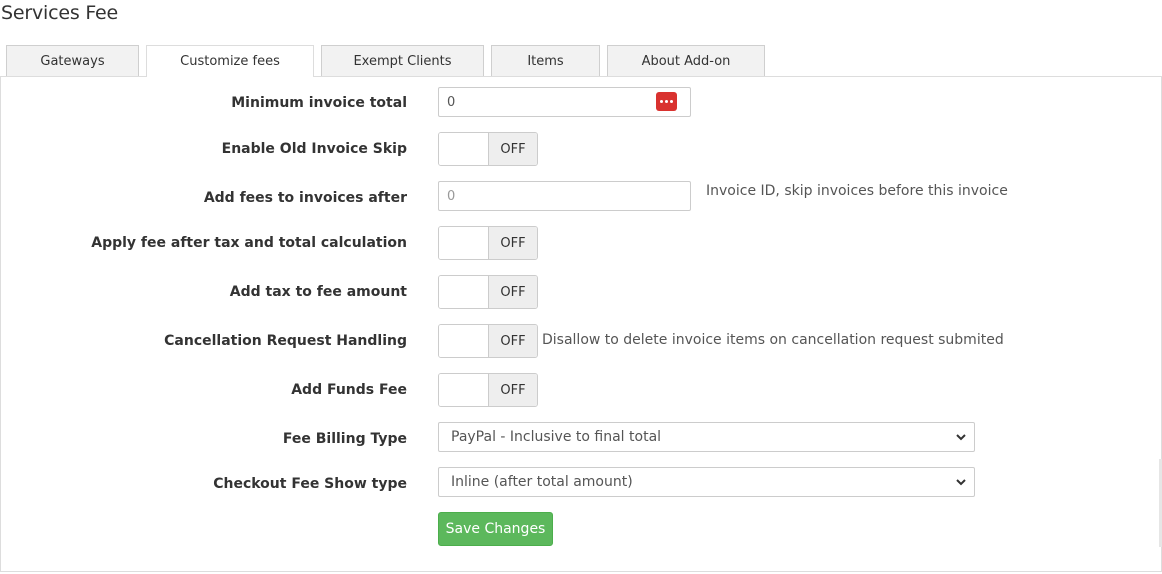 This screenshot has height=574, width=1162. What do you see at coordinates (314, 149) in the screenshot?
I see `old-invoice-skip-label: Enable Old Invoice Skip` at bounding box center [314, 149].